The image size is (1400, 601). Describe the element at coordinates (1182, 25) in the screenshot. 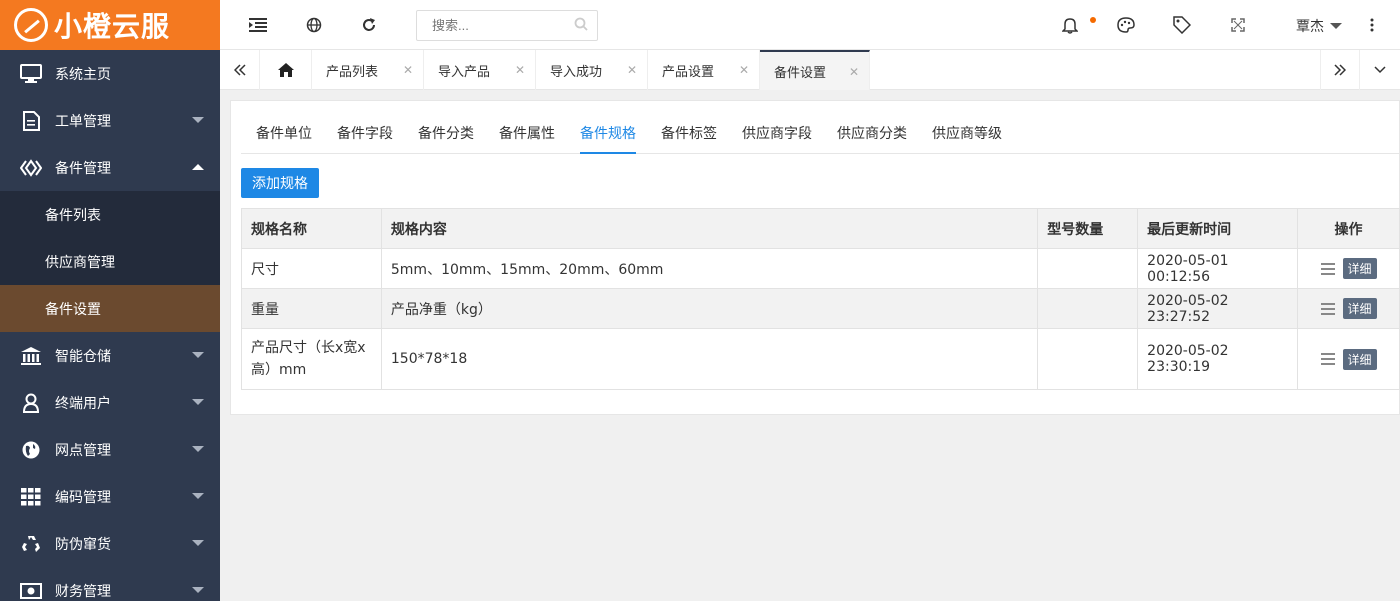

I see `tag-icon` at that location.